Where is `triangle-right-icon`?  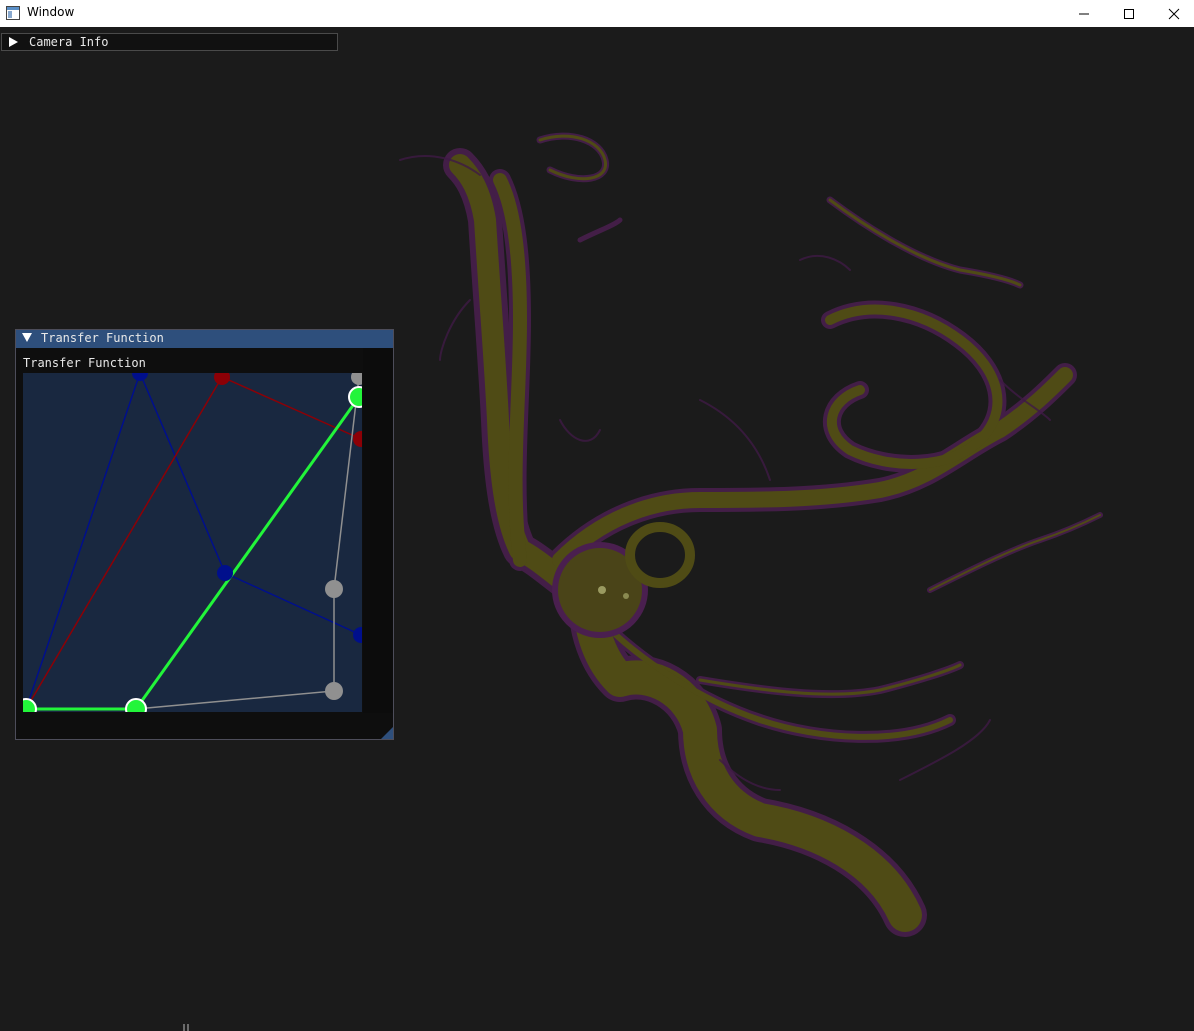 triangle-right-icon is located at coordinates (13, 42).